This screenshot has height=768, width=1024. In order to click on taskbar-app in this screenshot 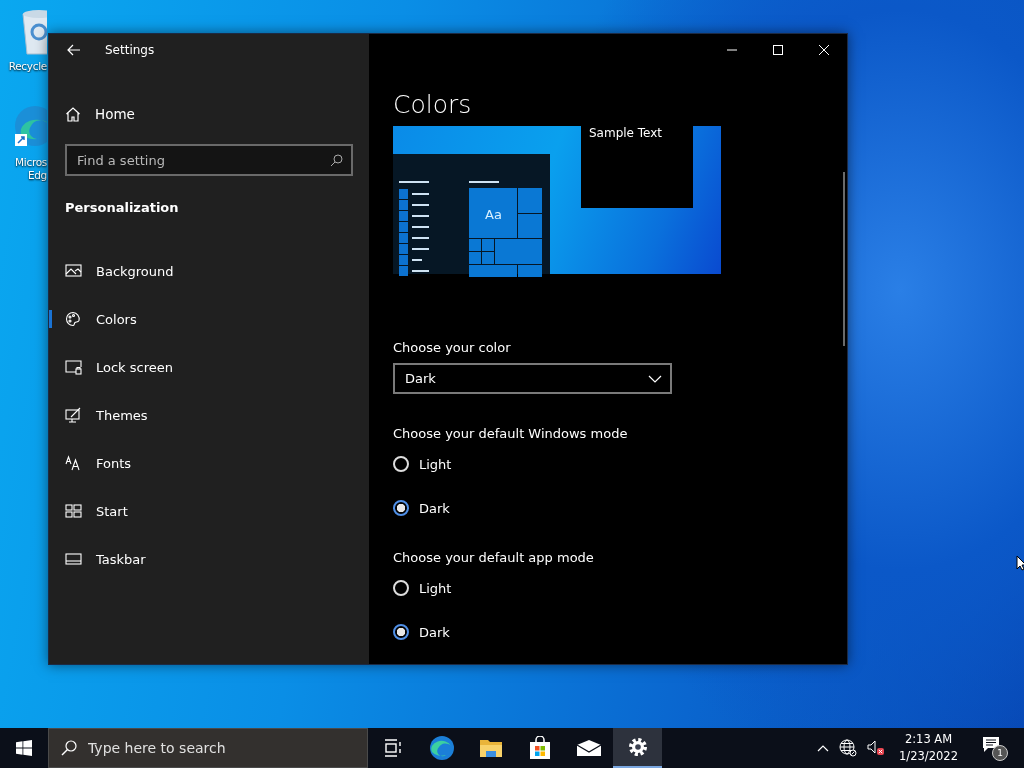, I will do `click(637, 748)`.